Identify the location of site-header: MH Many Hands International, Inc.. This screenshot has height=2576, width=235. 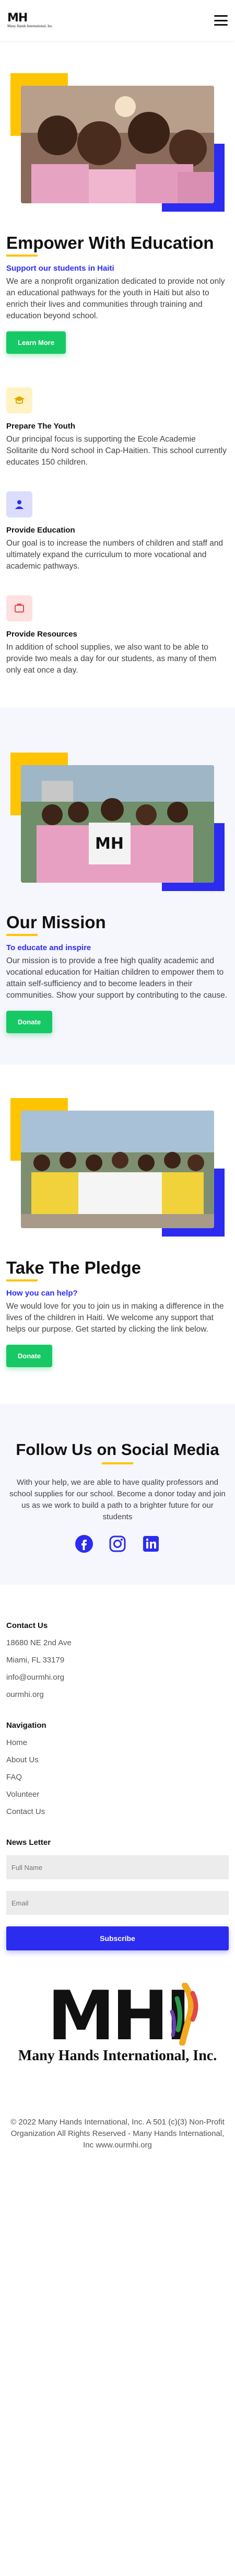
(118, 20).